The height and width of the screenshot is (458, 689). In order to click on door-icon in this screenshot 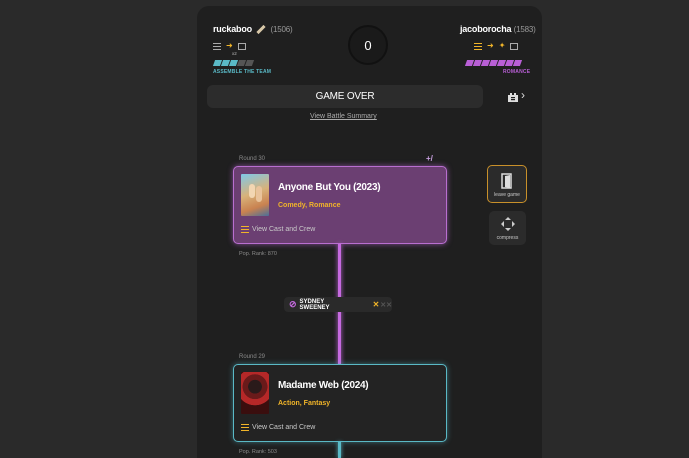, I will do `click(506, 181)`.